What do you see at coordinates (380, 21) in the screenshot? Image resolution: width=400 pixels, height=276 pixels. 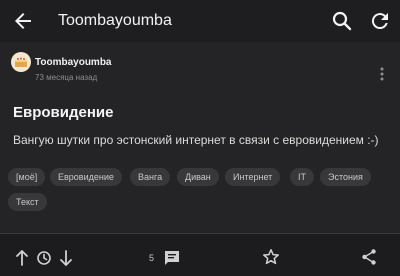 I see `refresh-icon` at bounding box center [380, 21].